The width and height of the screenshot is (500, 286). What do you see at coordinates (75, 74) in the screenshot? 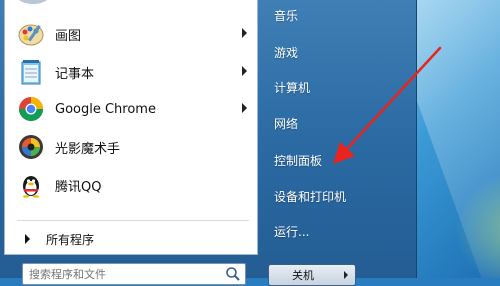
I see `program-label: 记事本` at bounding box center [75, 74].